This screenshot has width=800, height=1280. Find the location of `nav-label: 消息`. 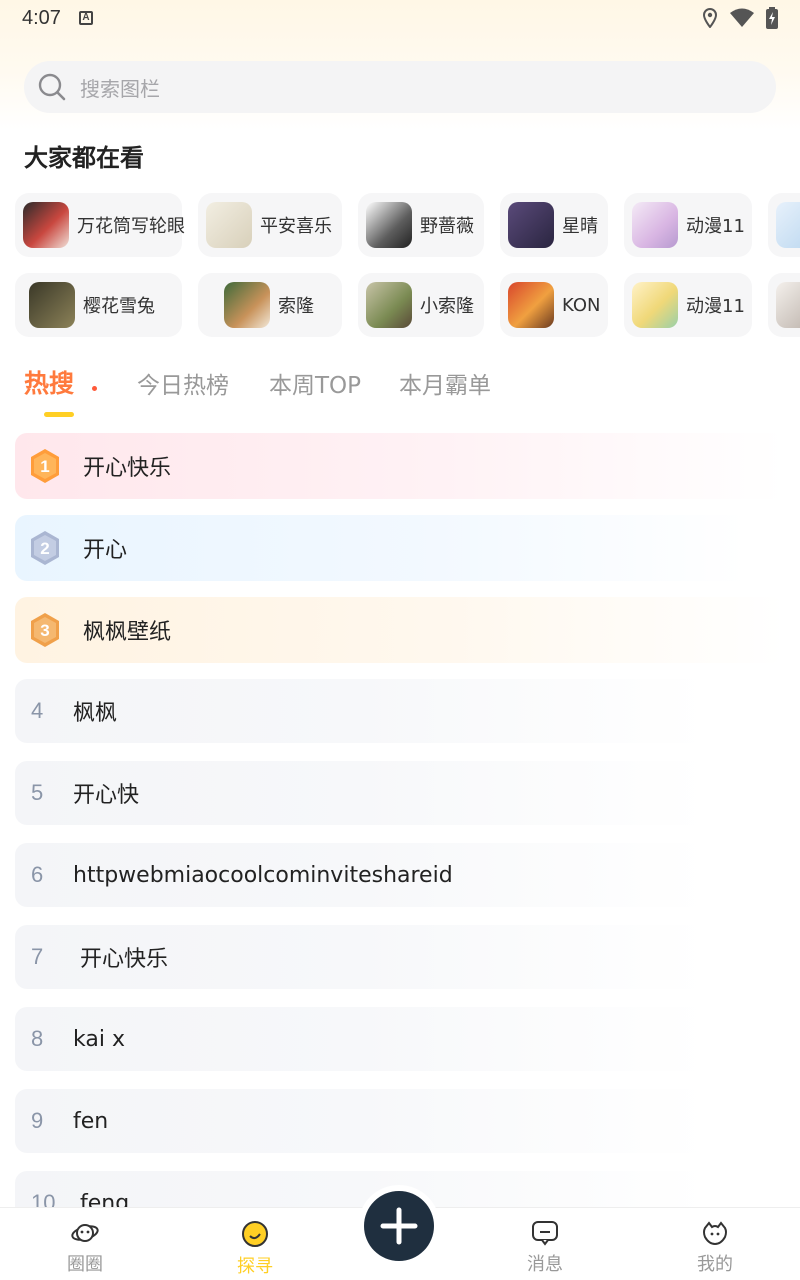

nav-label: 消息 is located at coordinates (545, 1264).